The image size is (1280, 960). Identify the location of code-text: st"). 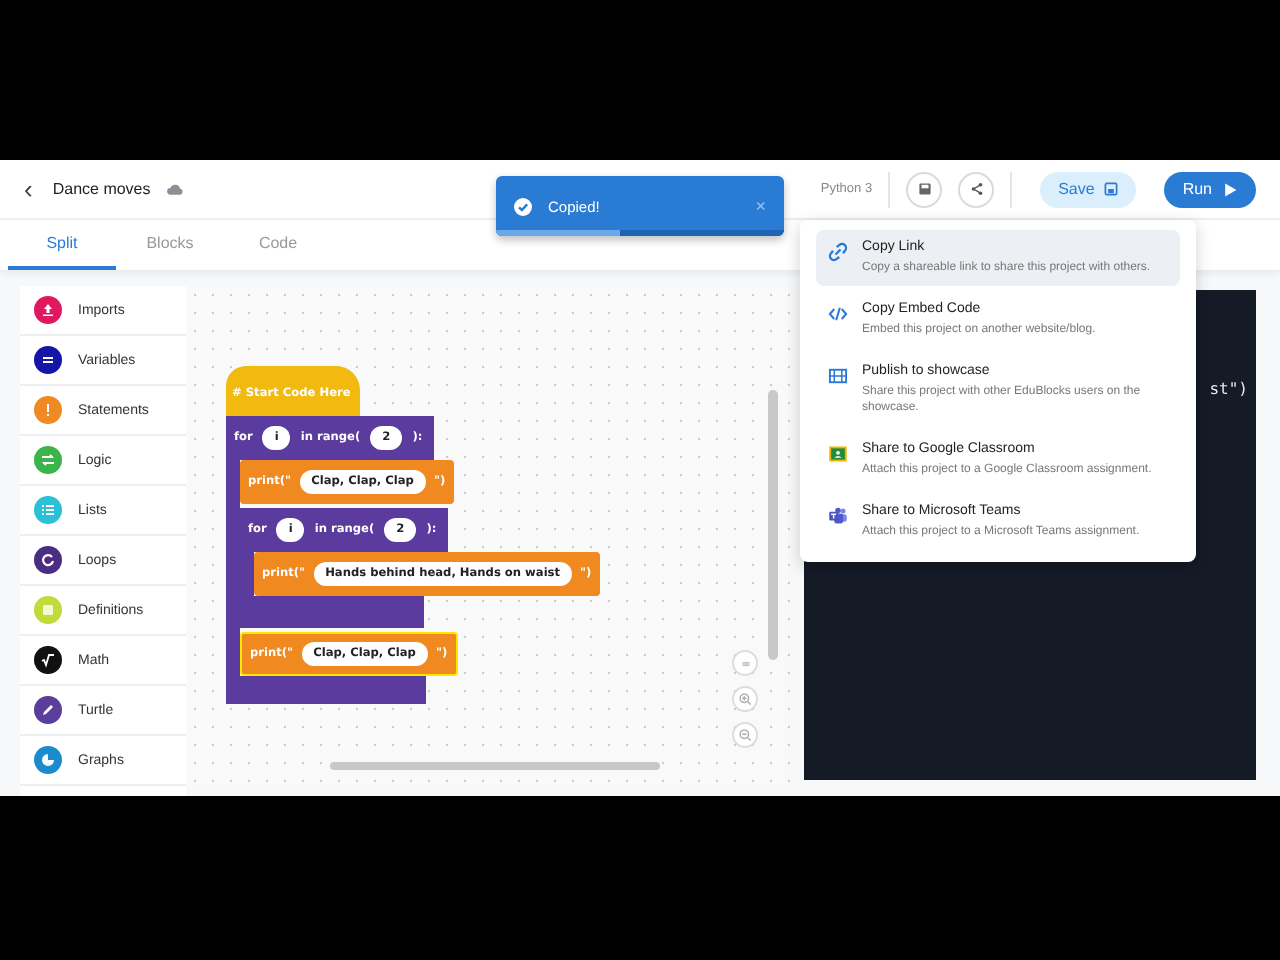
(1228, 389).